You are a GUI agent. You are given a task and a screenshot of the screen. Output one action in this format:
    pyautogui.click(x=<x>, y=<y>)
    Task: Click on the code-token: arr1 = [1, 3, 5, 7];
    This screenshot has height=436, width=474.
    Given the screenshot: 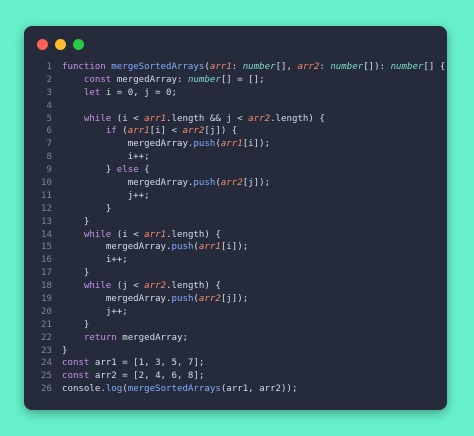 What is the action you would take?
    pyautogui.click(x=149, y=363)
    